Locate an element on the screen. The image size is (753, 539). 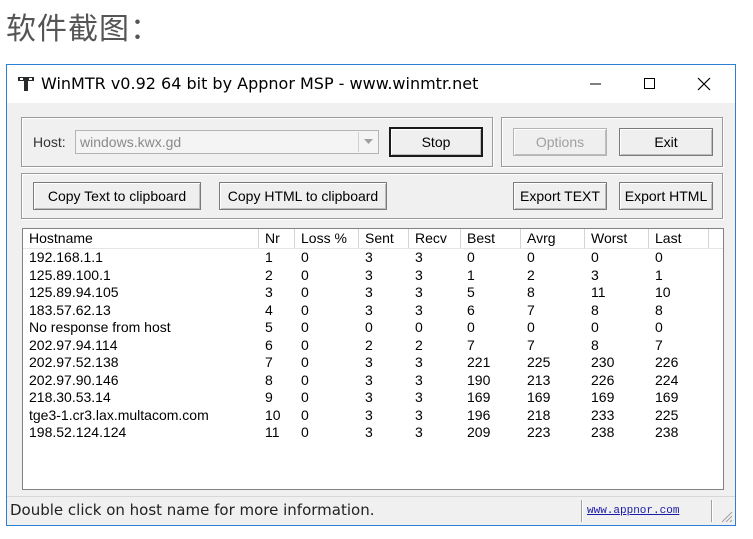
page-heading: 软件截图： is located at coordinates (83, 29).